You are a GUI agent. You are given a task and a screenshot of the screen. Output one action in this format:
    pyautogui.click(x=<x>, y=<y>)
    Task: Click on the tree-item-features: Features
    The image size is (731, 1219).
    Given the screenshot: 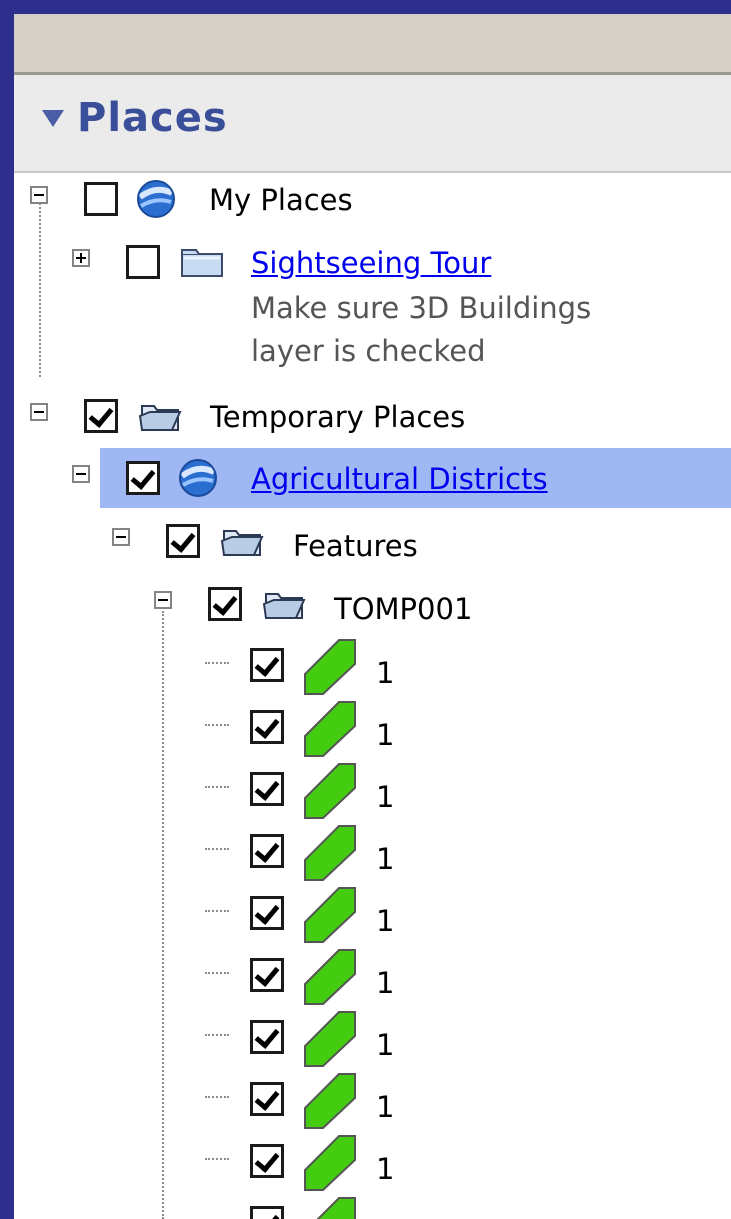 What is the action you would take?
    pyautogui.click(x=372, y=541)
    